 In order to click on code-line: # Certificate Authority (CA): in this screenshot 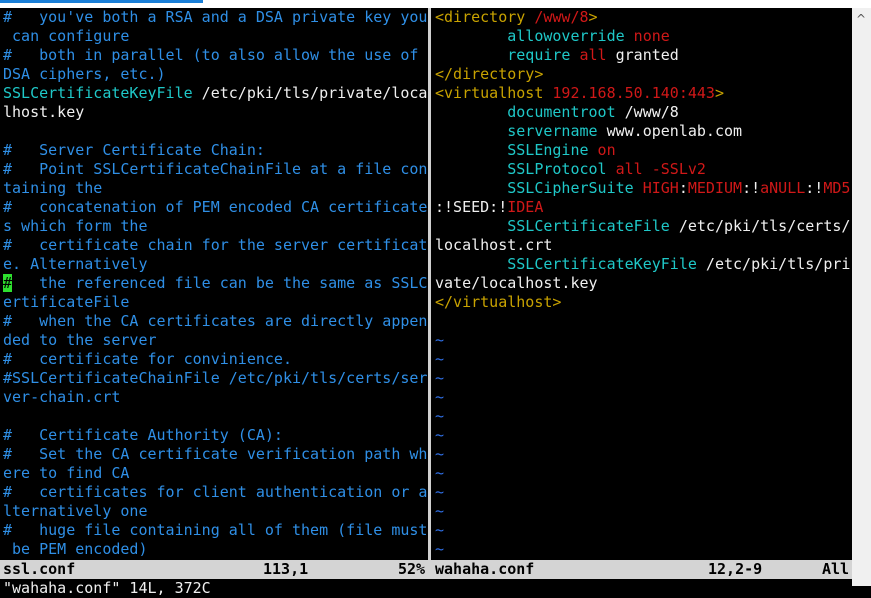, I will do `click(143, 435)`.